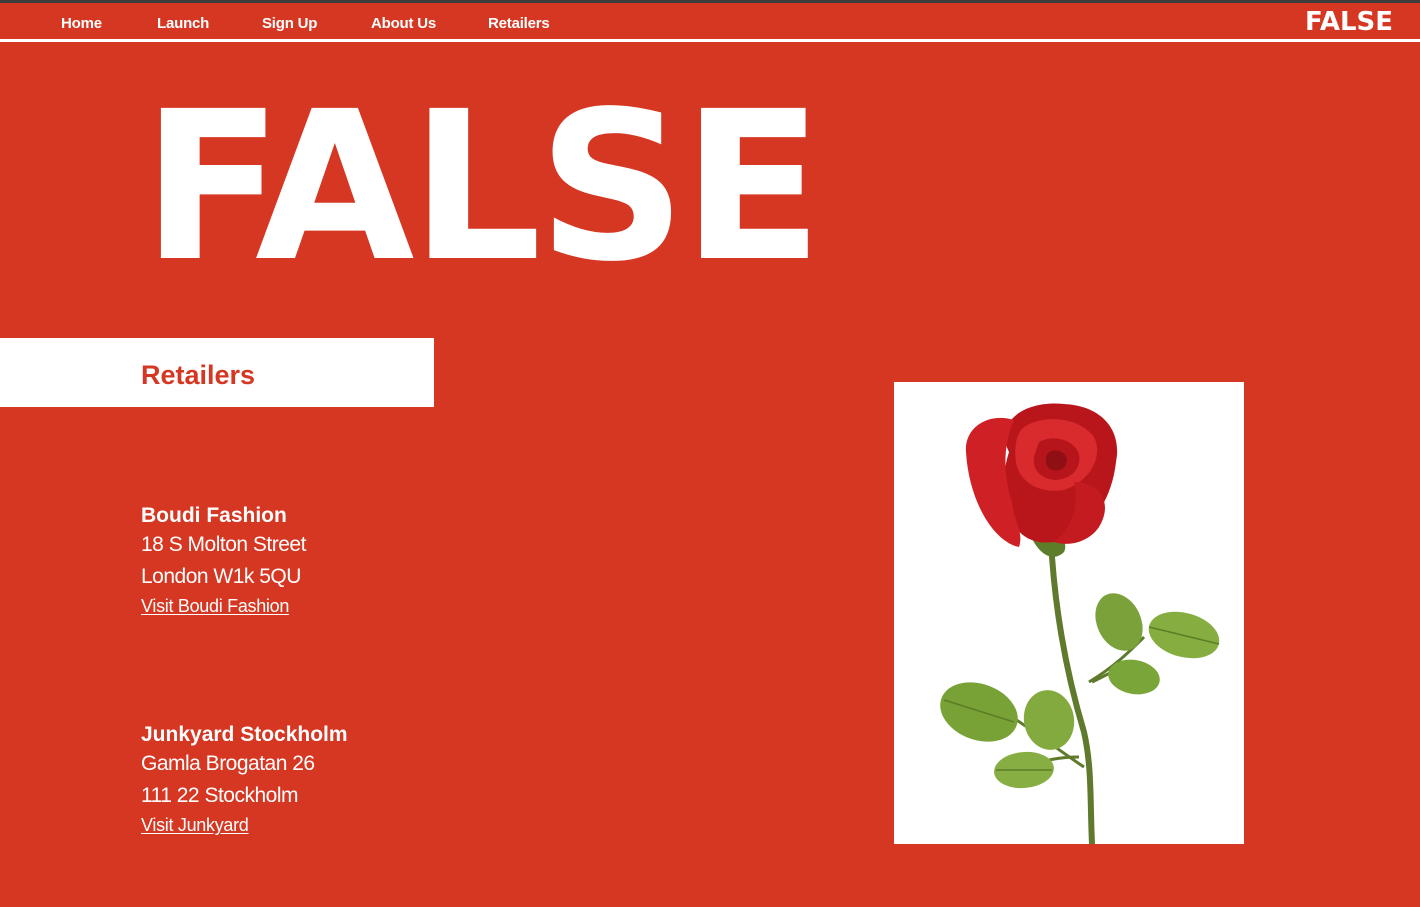  I want to click on rose-image, so click(1069, 613).